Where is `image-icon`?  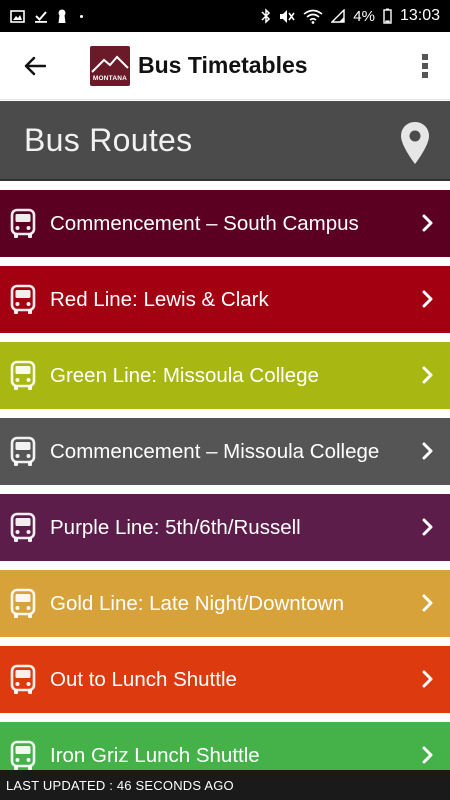
image-icon is located at coordinates (17, 16).